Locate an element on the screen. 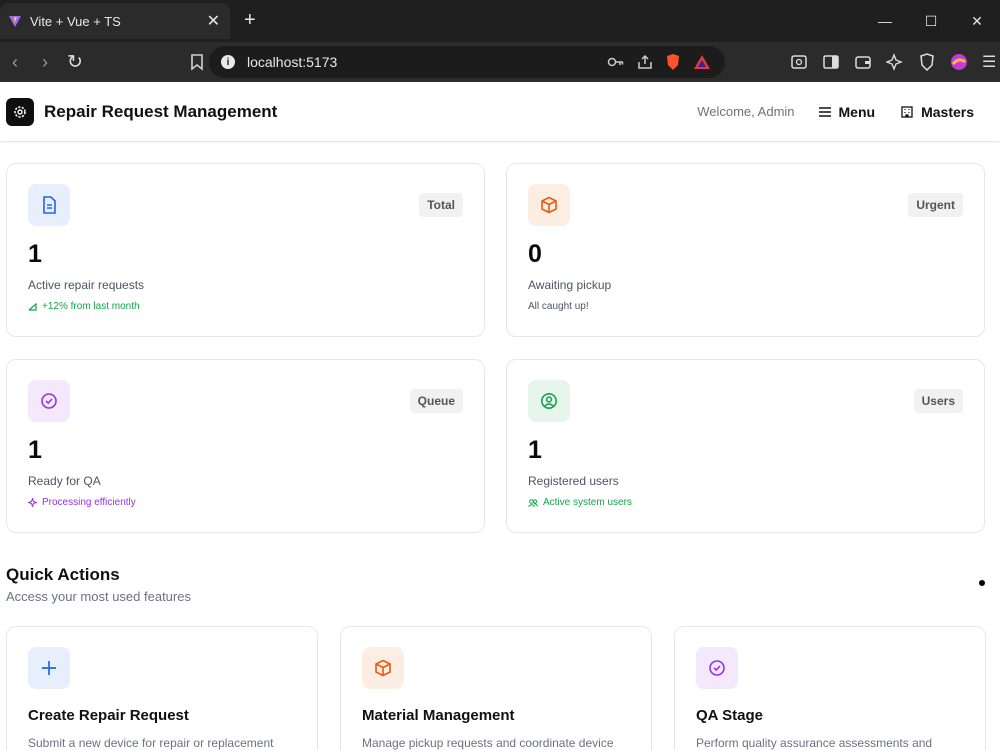  wallet-icon is located at coordinates (863, 62).